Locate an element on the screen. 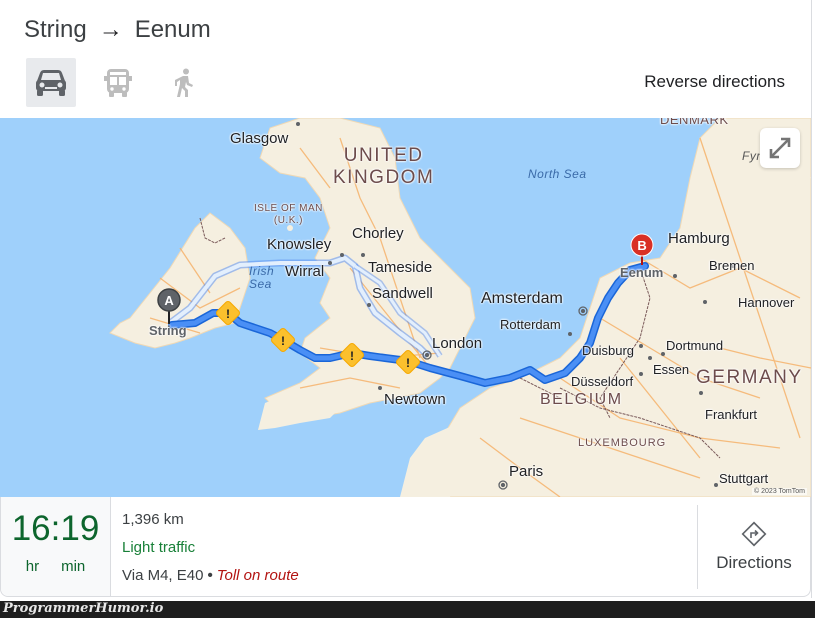 This screenshot has width=815, height=618. map-label-chorley: Chorley is located at coordinates (378, 233).